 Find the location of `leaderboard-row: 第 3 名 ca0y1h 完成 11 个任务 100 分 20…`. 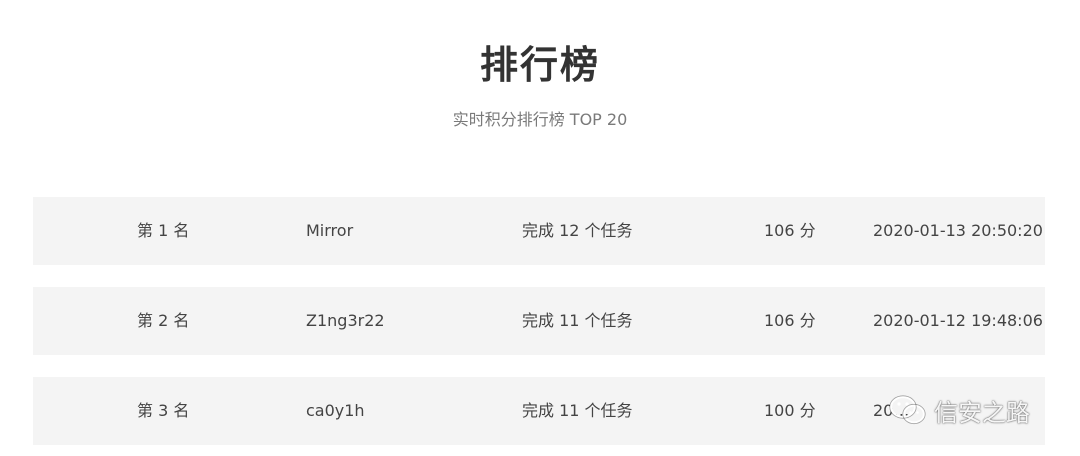

leaderboard-row: 第 3 名 ca0y1h 完成 11 个任务 100 分 20… is located at coordinates (539, 411).